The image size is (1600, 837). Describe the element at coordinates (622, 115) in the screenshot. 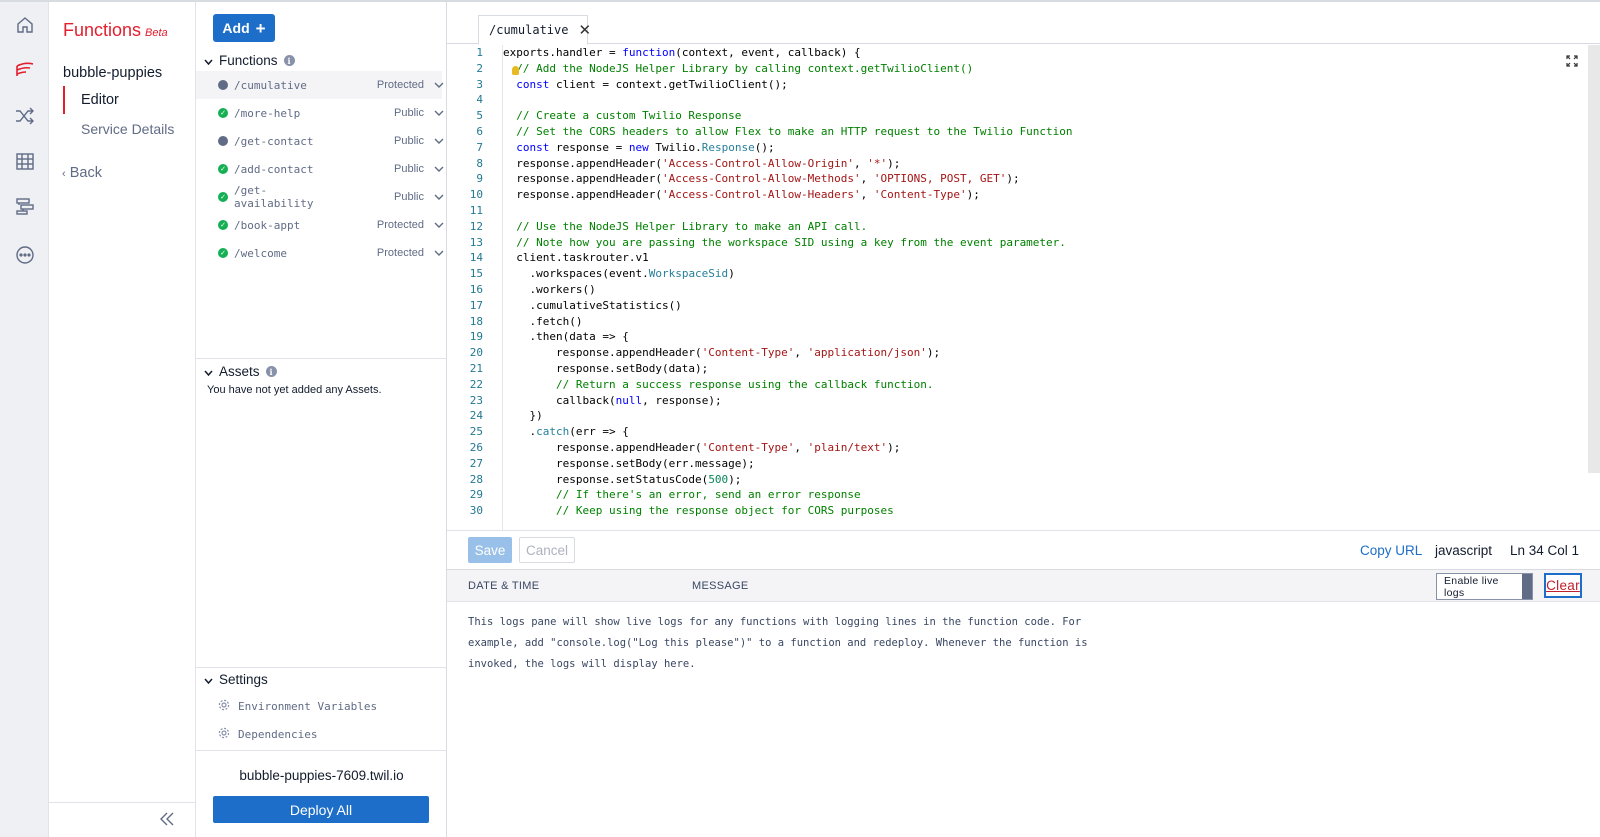

I see `code-line: // Create a custom Twilio Response` at that location.